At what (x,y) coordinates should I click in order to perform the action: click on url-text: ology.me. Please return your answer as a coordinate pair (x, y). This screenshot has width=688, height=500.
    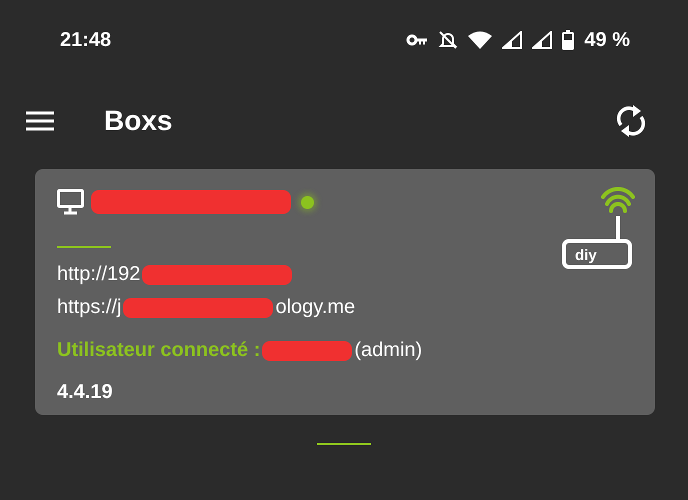
    Looking at the image, I should click on (315, 307).